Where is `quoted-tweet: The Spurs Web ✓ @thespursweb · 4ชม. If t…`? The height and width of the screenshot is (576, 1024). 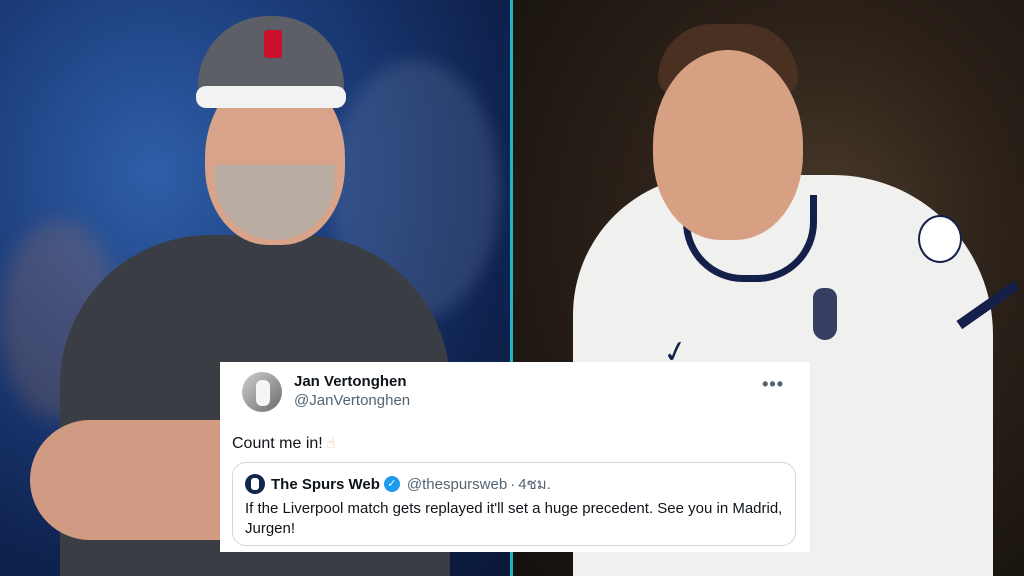 quoted-tweet: The Spurs Web ✓ @thespursweb · 4ชม. If t… is located at coordinates (514, 504).